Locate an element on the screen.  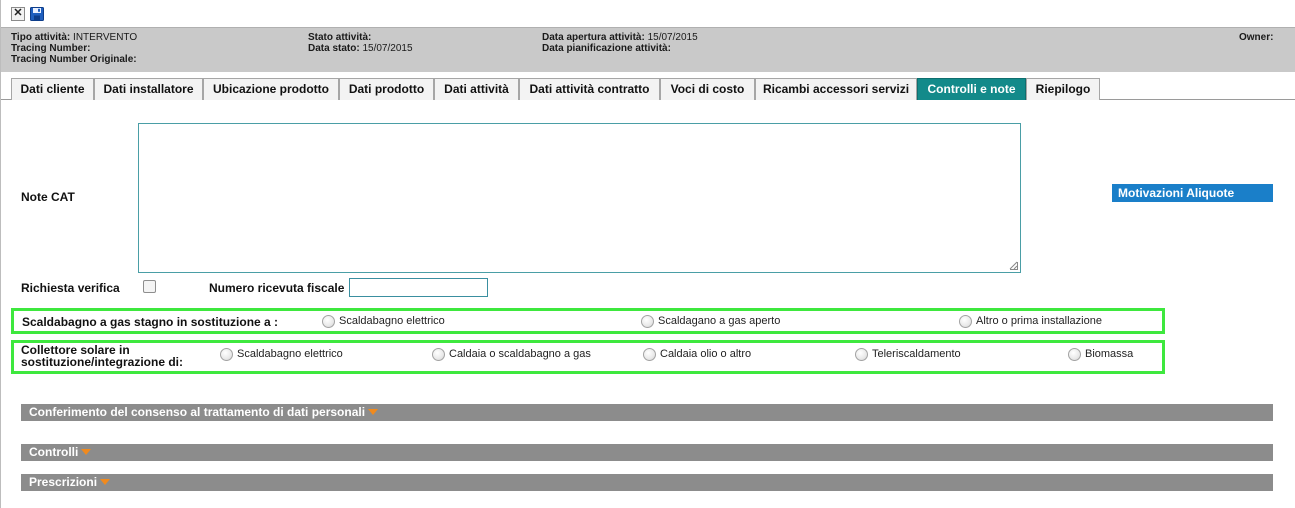
data-stato: Data stato: 15/07/2015 is located at coordinates (360, 48).